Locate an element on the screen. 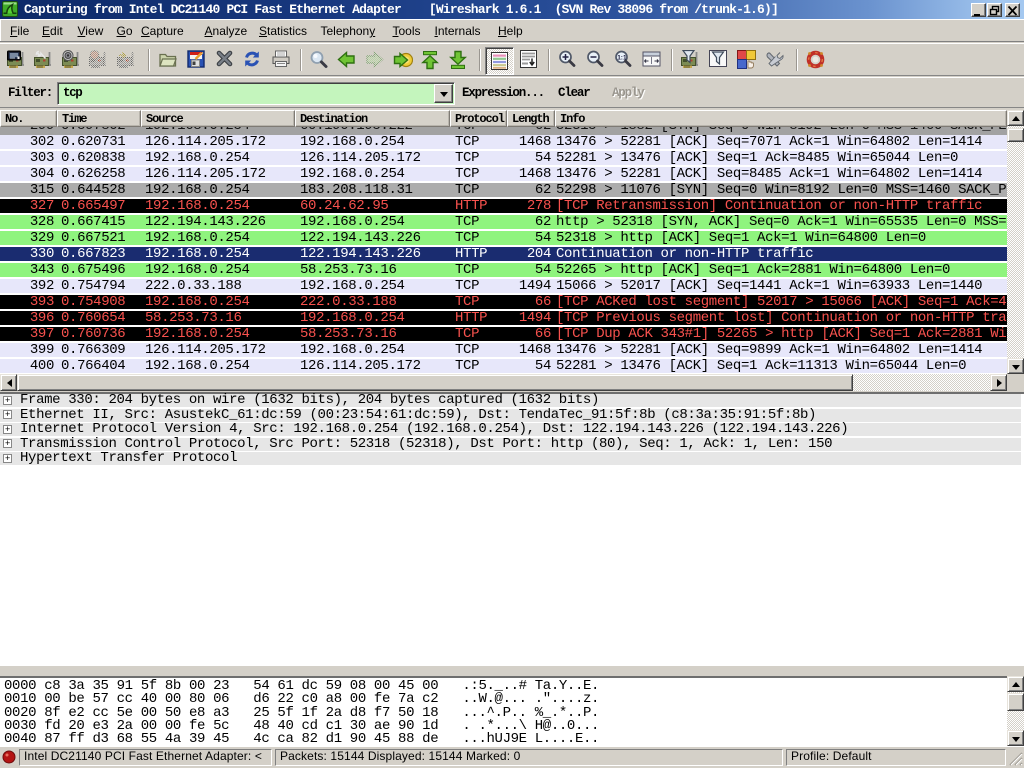 Image resolution: width=1024 pixels, height=768 pixels. svg-text: 1:1 is located at coordinates (622, 58).